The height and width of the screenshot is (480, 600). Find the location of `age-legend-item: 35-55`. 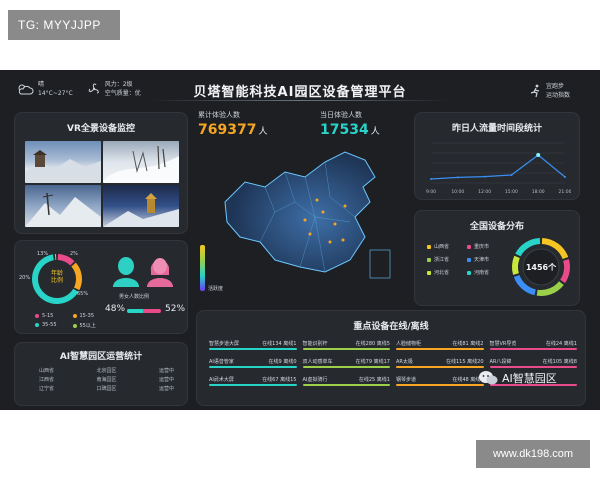

age-legend-item: 35-55 is located at coordinates (54, 325).